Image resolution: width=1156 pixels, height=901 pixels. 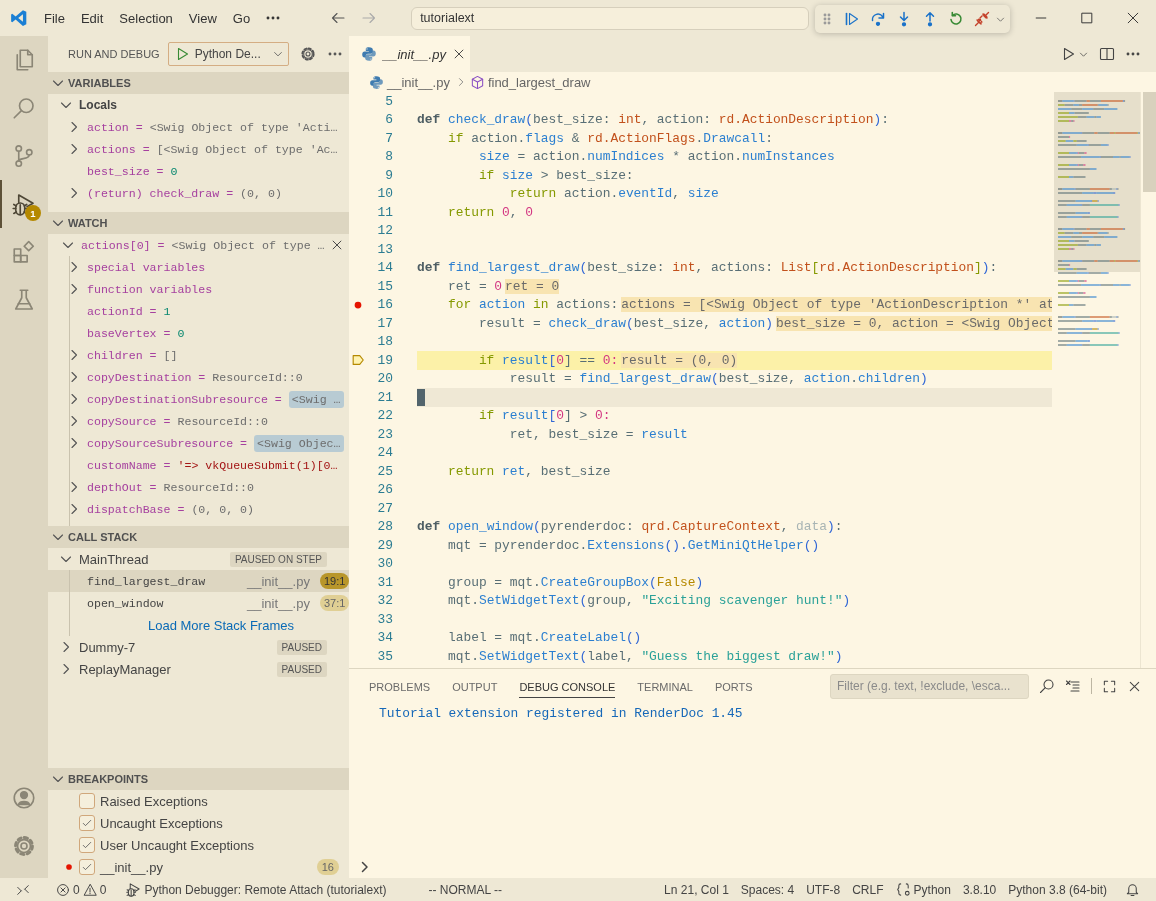 What do you see at coordinates (146, 267) in the screenshot?
I see `variable-entry: special variables` at bounding box center [146, 267].